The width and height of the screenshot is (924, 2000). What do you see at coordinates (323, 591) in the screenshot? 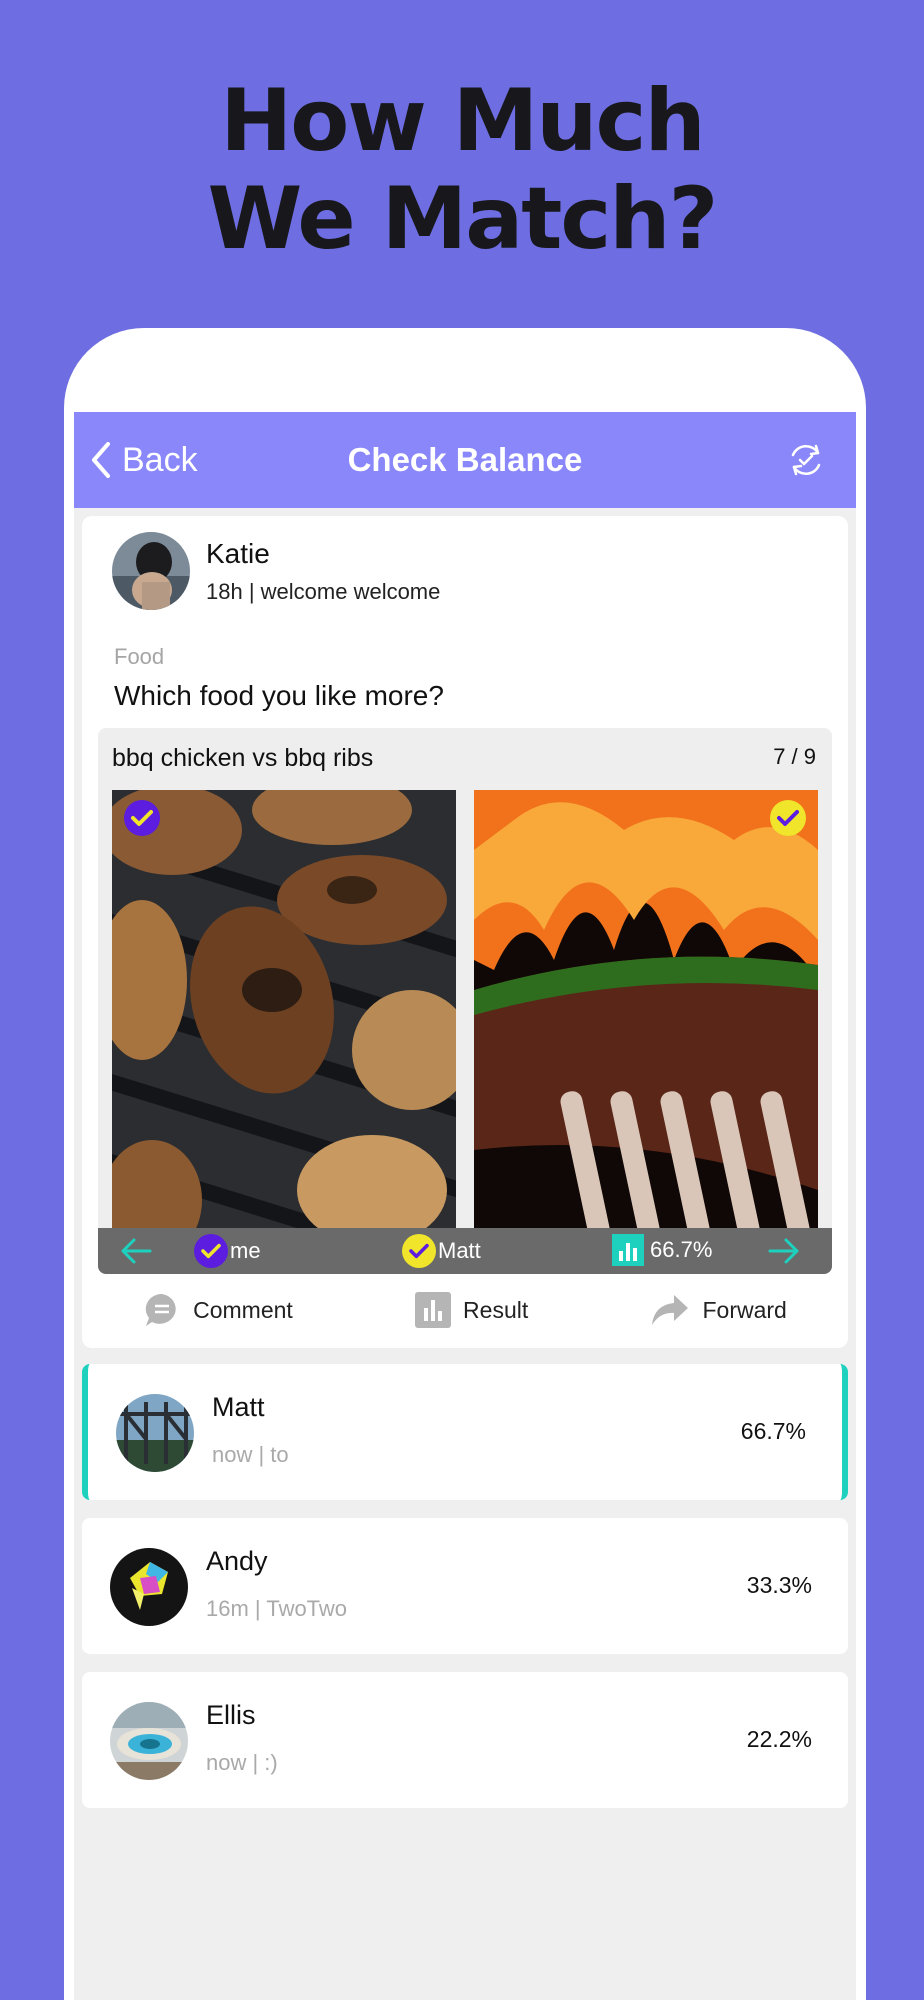
I see `post-meta: 18h | welcome welcome` at bounding box center [323, 591].